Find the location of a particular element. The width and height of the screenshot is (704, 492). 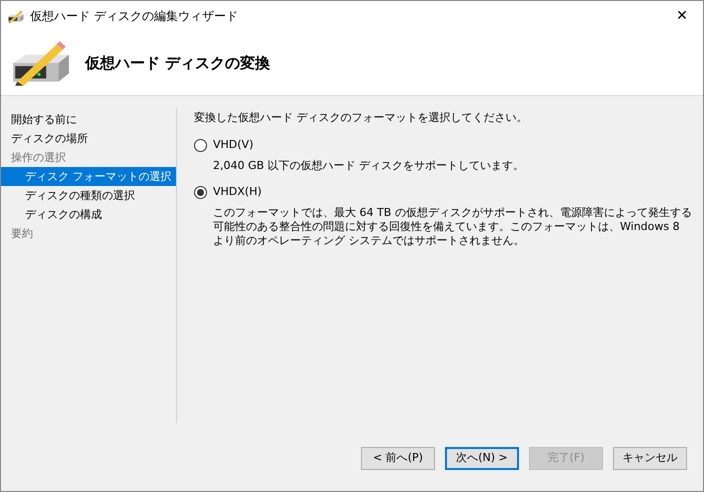

prompt-text: 変換した仮想ハード ディスクのフォーマットを選択してください。 is located at coordinates (361, 118).